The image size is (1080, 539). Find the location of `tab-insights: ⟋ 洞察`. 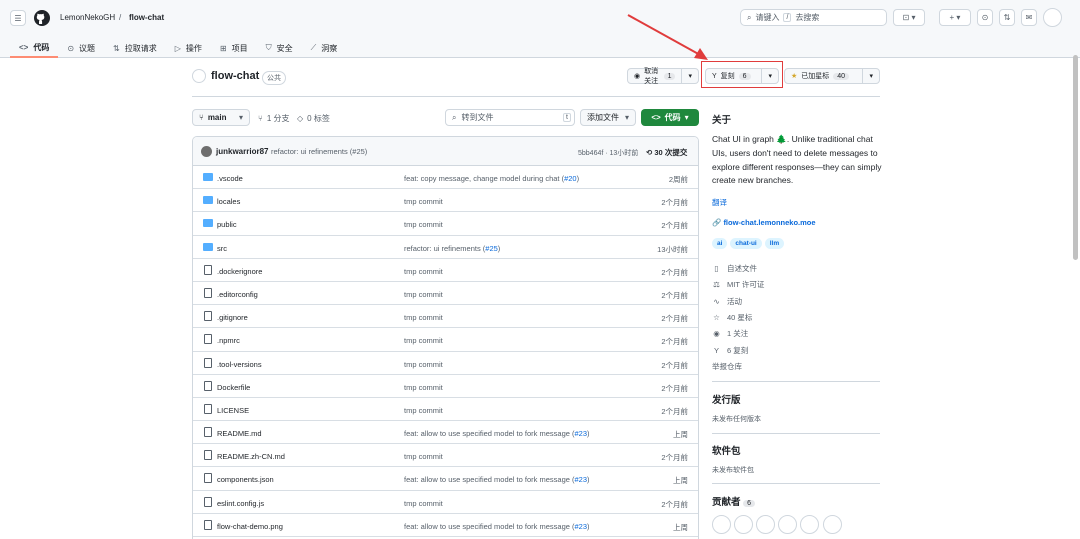

tab-insights: ⟋ 洞察 is located at coordinates (324, 48).